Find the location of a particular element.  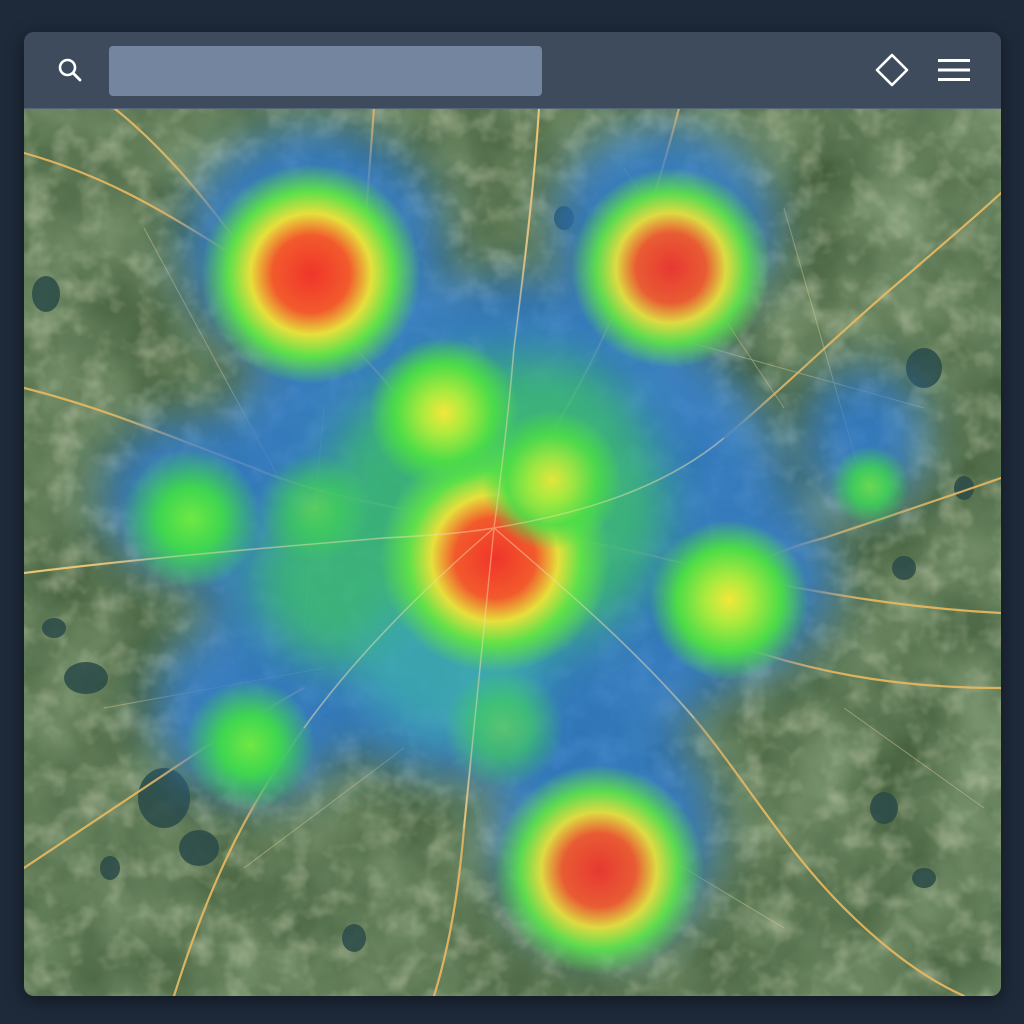

hotspot-south-center is located at coordinates (504, 728).